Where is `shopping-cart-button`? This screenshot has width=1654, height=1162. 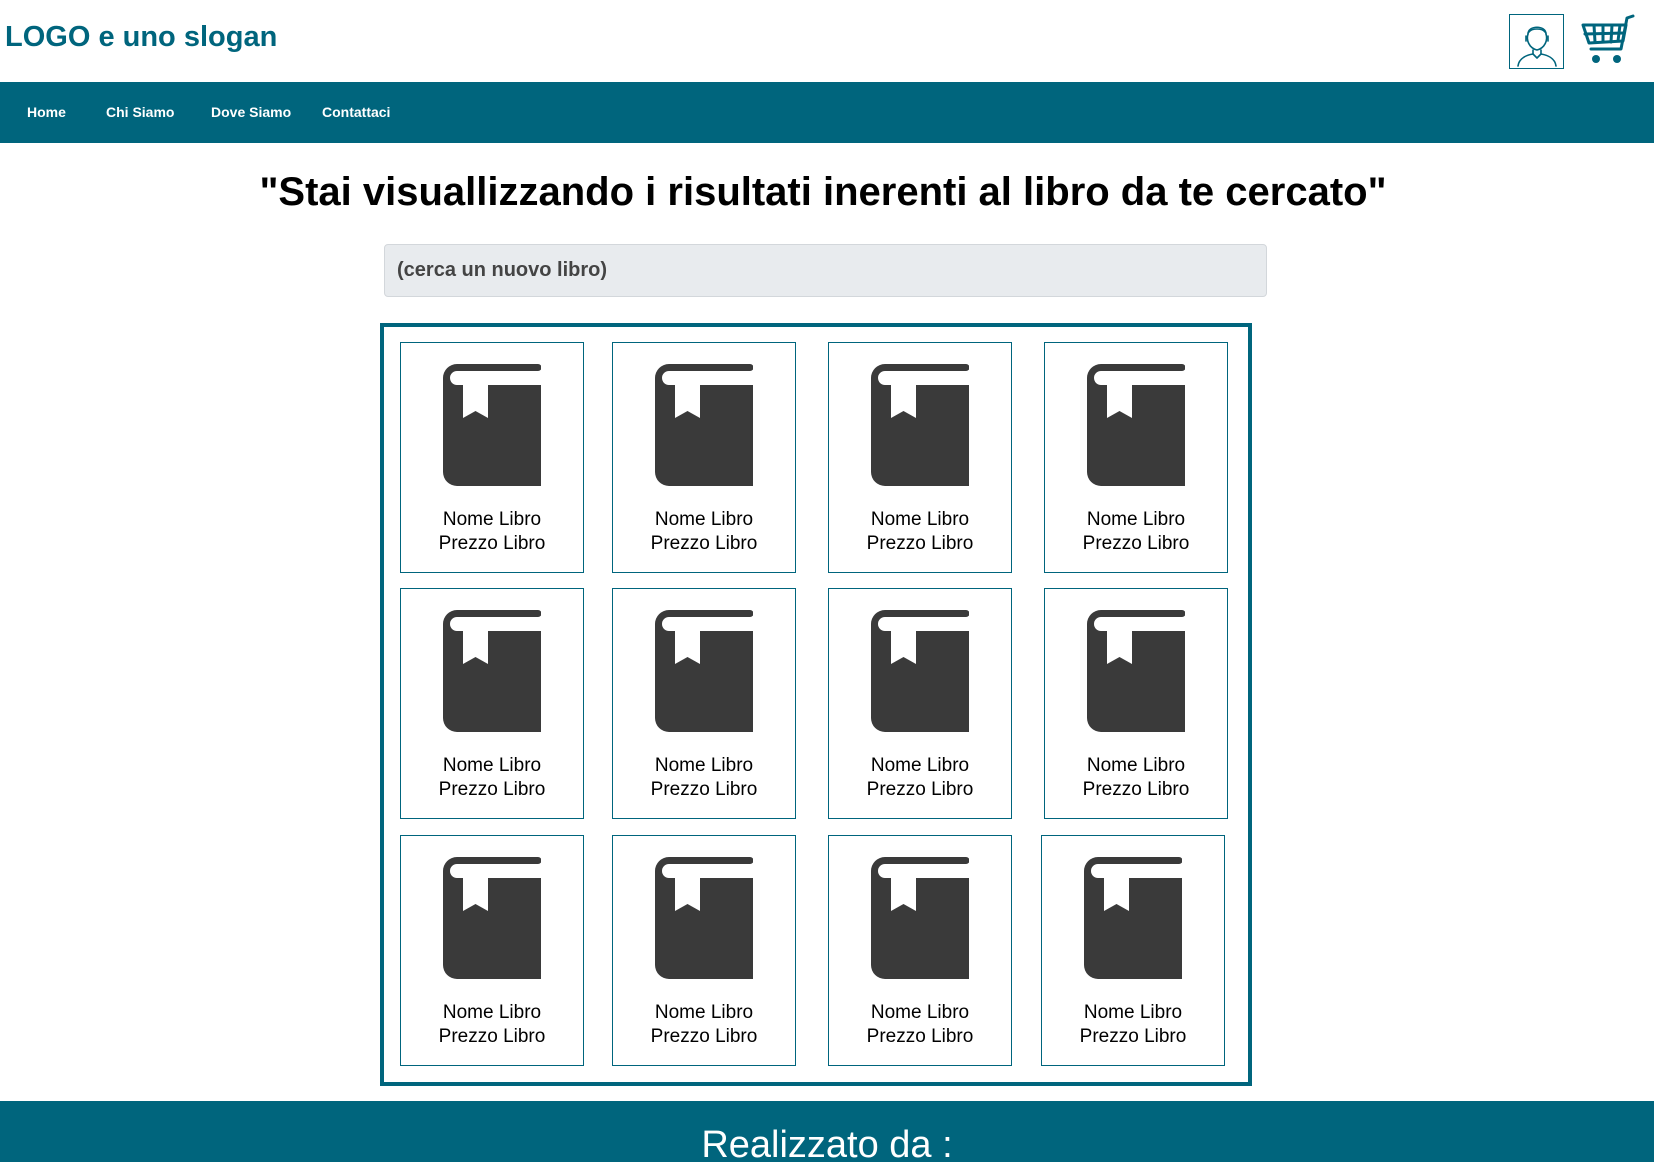
shopping-cart-button is located at coordinates (1608, 40).